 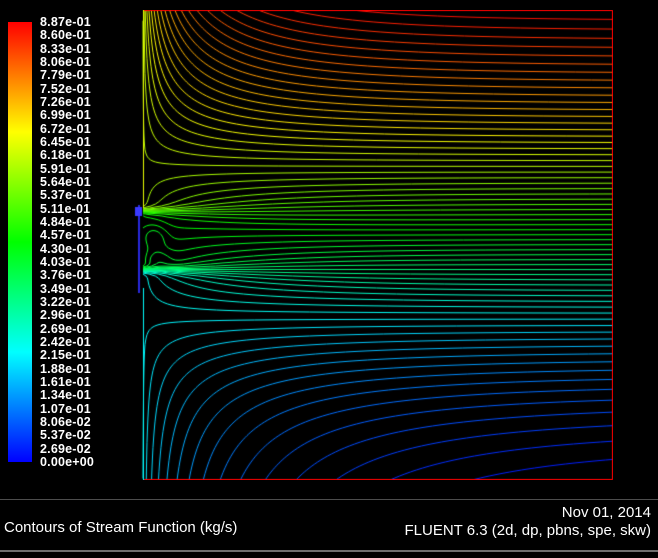 What do you see at coordinates (65, 88) in the screenshot?
I see `legend-tick-label: 7.52e-01` at bounding box center [65, 88].